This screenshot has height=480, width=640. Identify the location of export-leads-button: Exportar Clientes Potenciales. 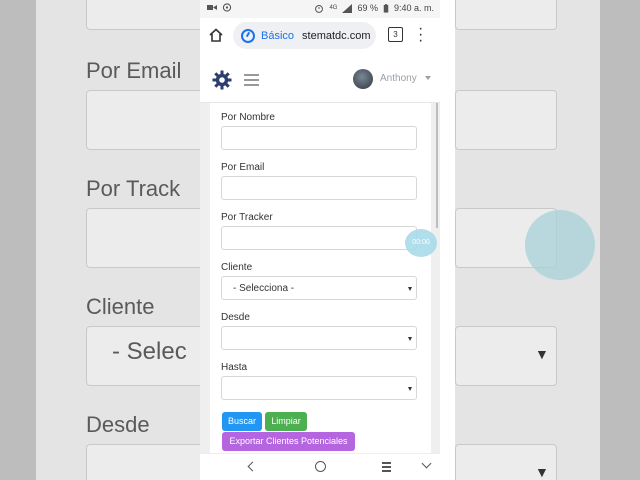
(288, 441).